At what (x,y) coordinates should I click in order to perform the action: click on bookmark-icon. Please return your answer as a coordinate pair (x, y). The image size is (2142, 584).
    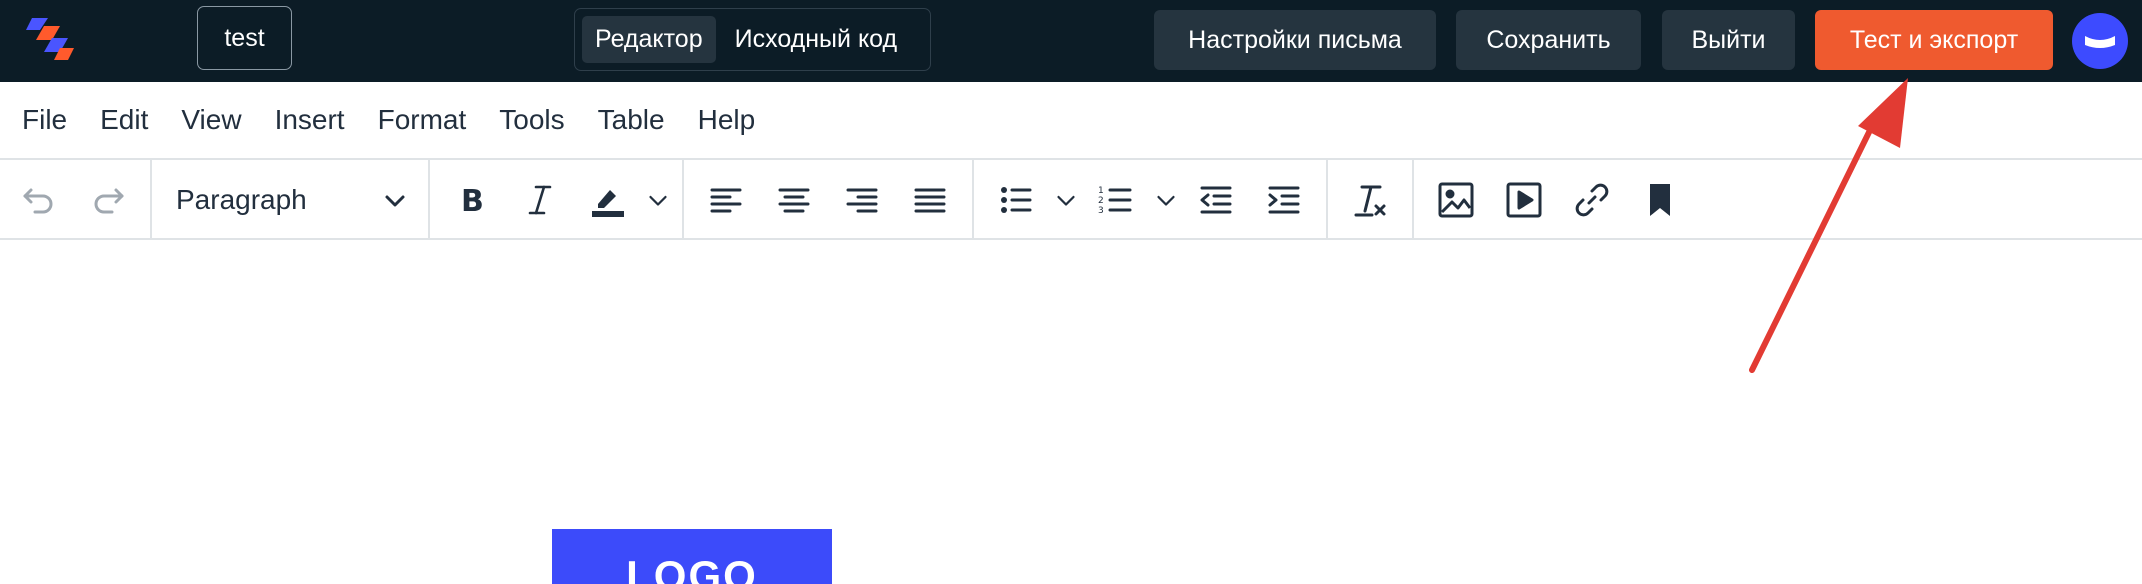
    Looking at the image, I should click on (1660, 200).